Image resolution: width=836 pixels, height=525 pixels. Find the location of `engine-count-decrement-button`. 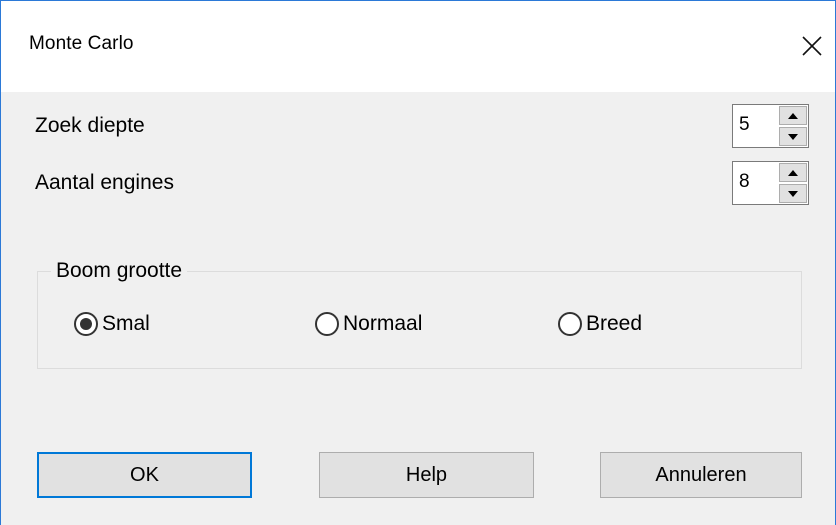

engine-count-decrement-button is located at coordinates (793, 193).